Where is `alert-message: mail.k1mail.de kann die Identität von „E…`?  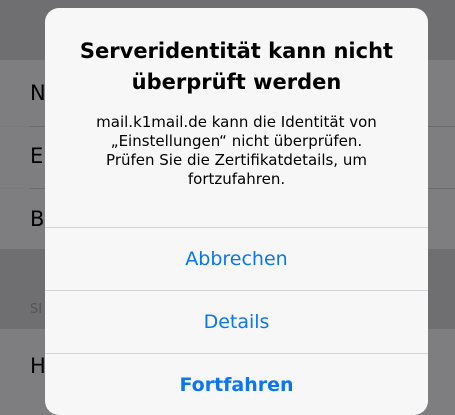 alert-message: mail.k1mail.de kann die Identität von „E… is located at coordinates (236, 151).